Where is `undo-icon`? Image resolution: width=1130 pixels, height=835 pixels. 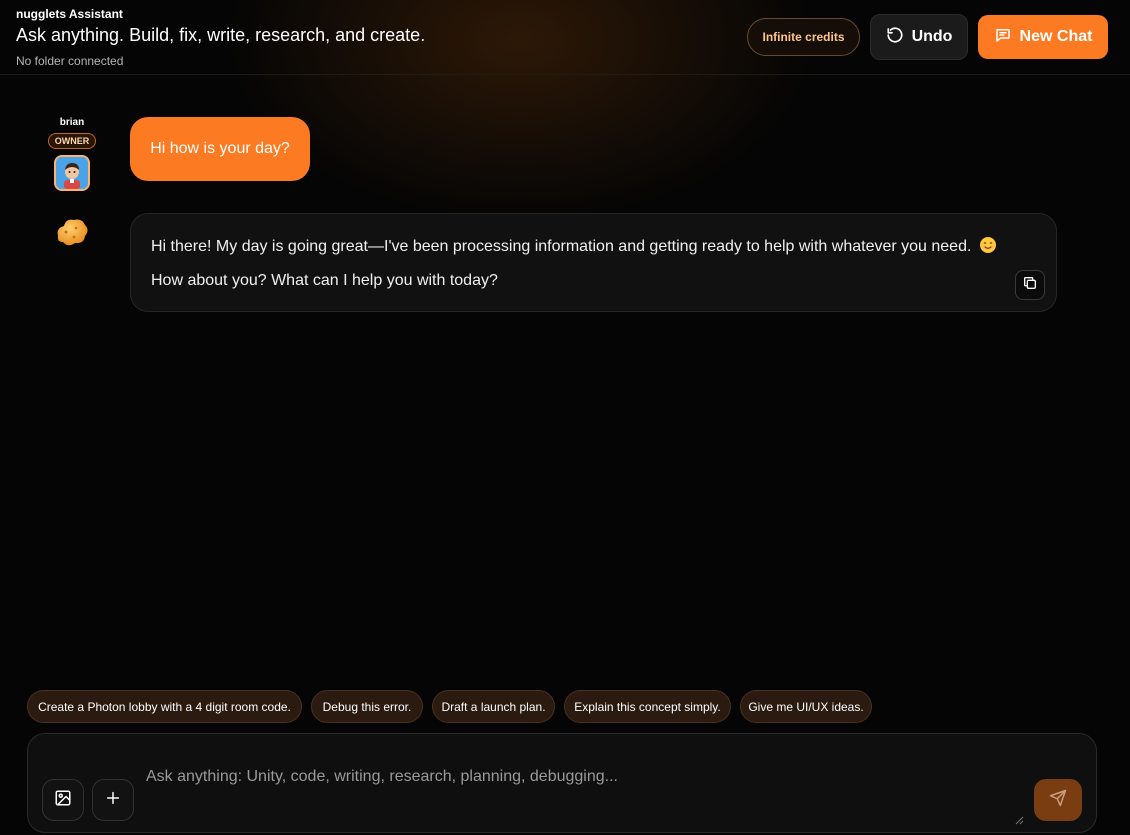 undo-icon is located at coordinates (895, 37).